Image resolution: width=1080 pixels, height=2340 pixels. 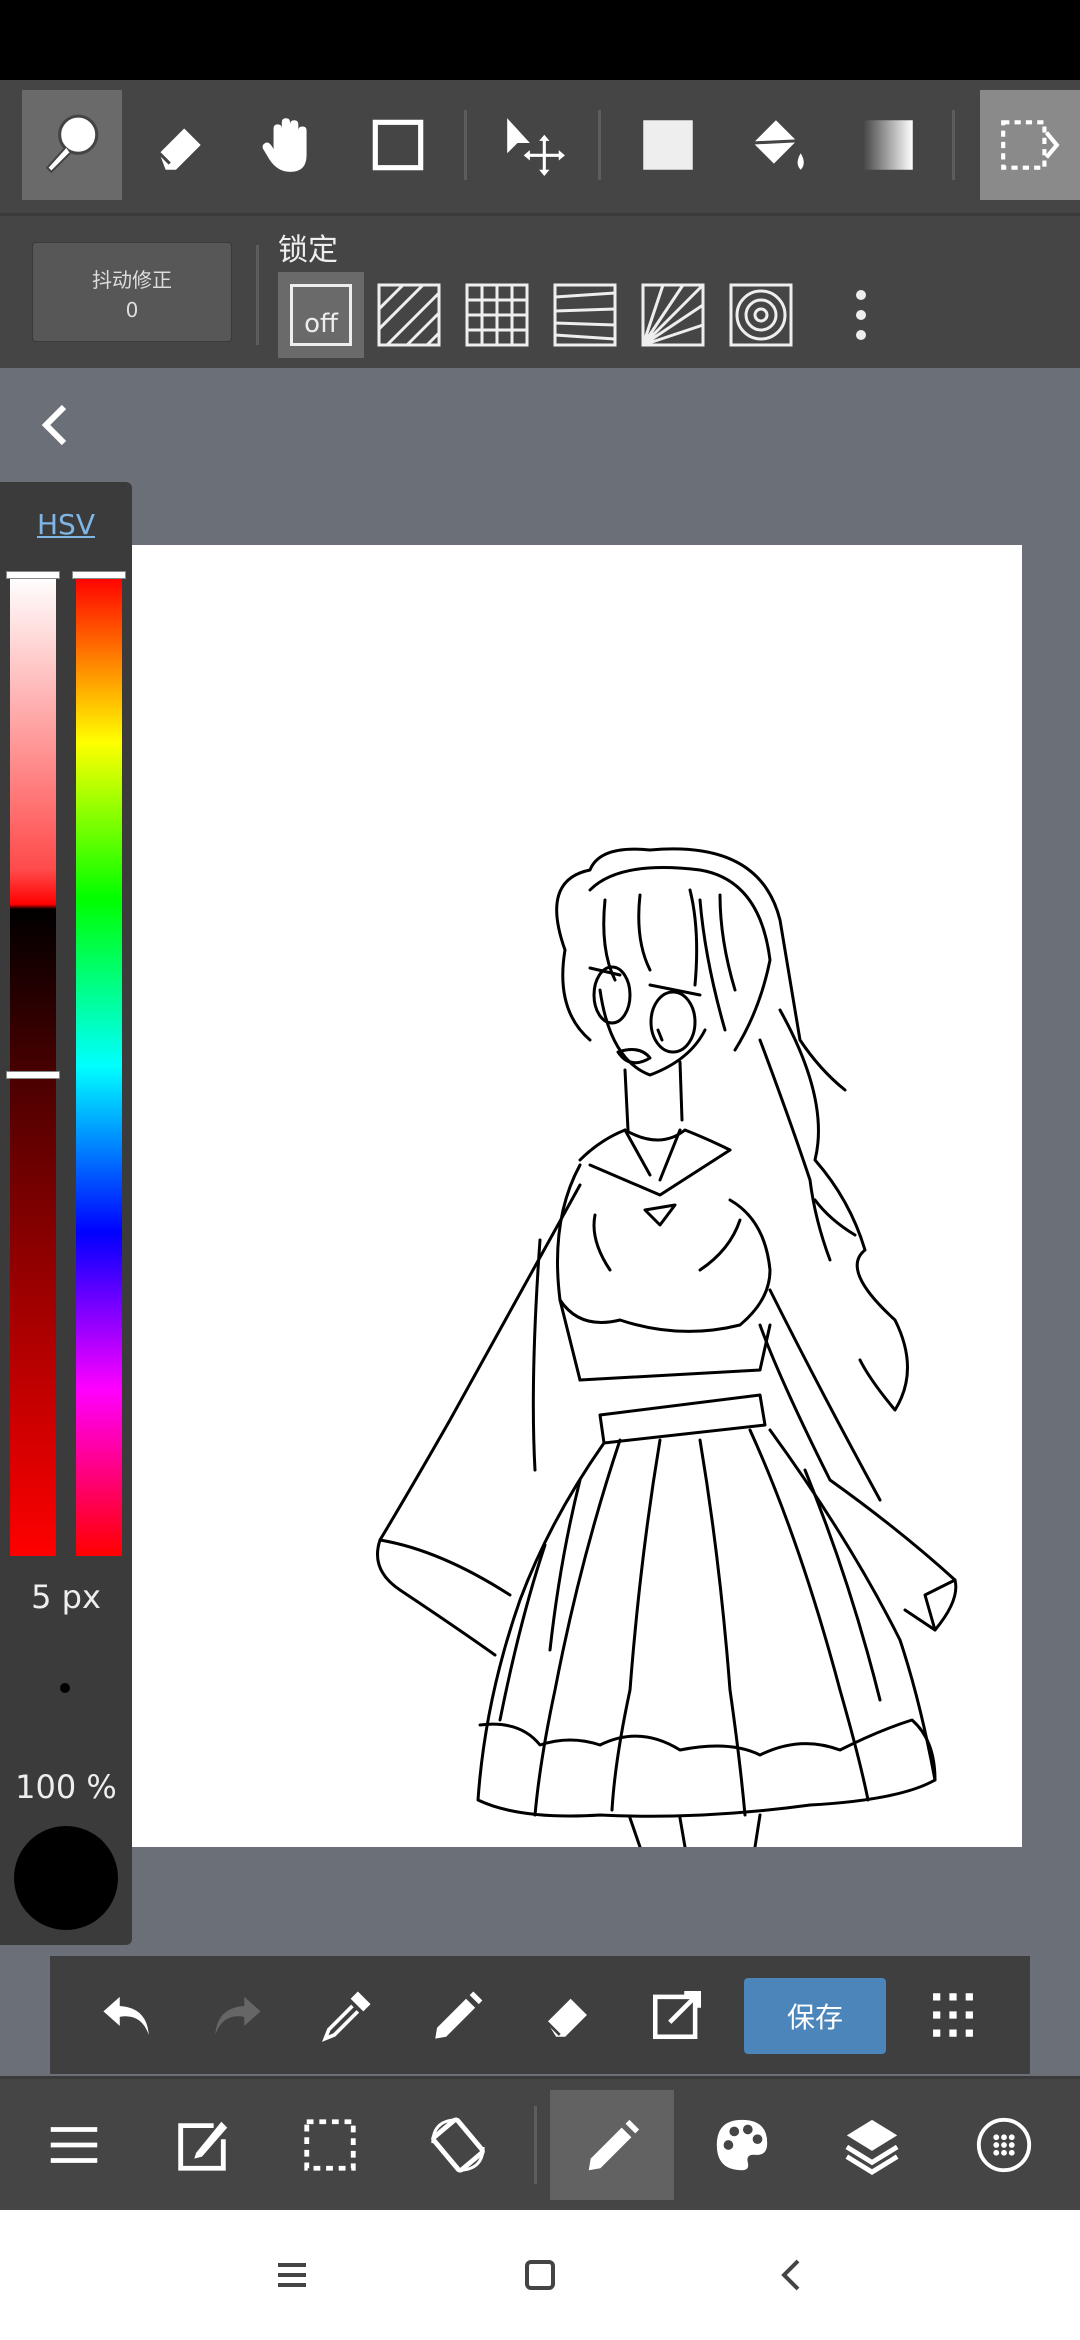 I want to click on lock-off-label: off, so click(x=321, y=315).